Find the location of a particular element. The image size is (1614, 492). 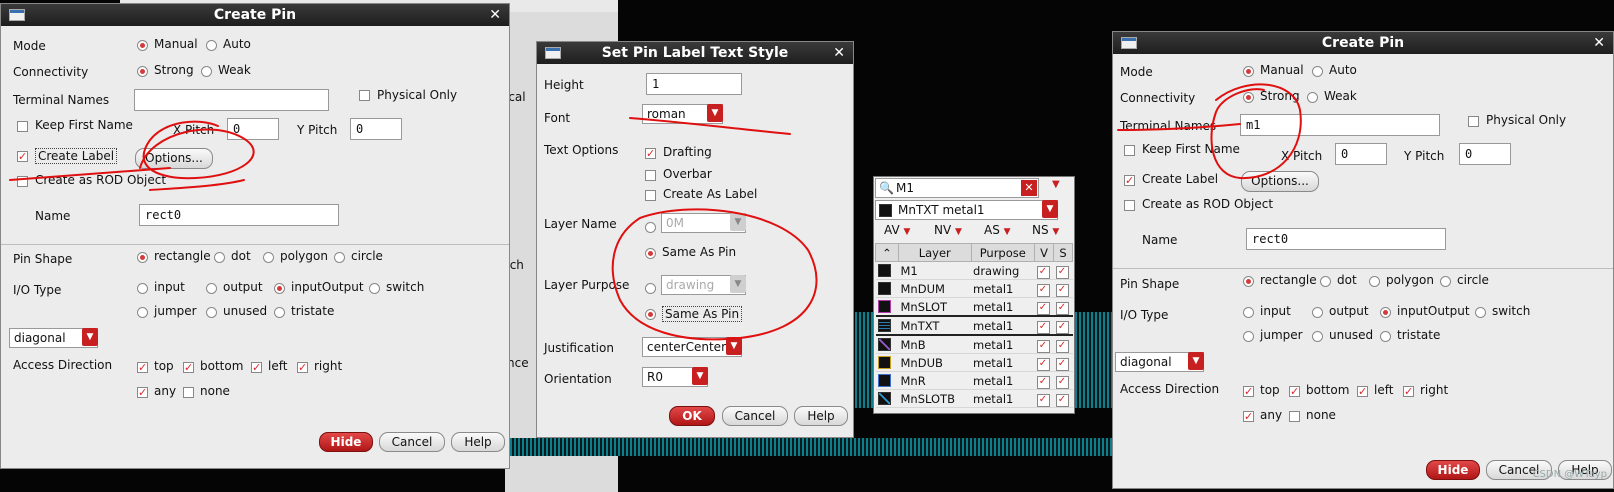

dir-any-checkbox: ✓ is located at coordinates (142, 392).